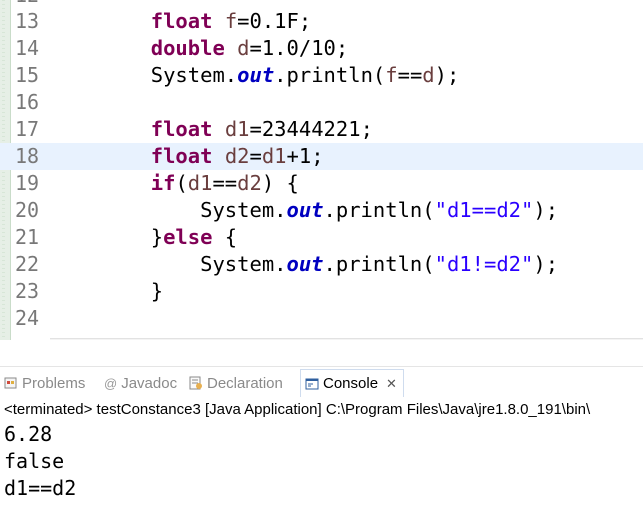 Image resolution: width=643 pixels, height=508 pixels. I want to click on line-number: 14, so click(27, 48).